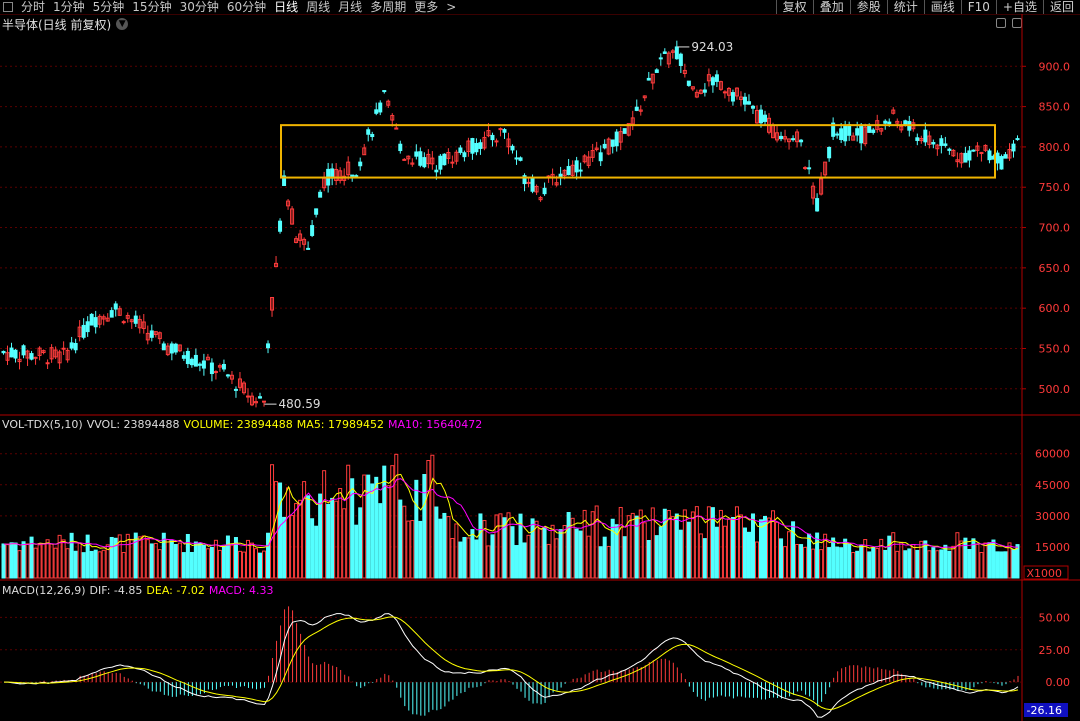 The image size is (1080, 721). Describe the element at coordinates (300, 404) in the screenshot. I see `low-price-label: 480.59` at that location.